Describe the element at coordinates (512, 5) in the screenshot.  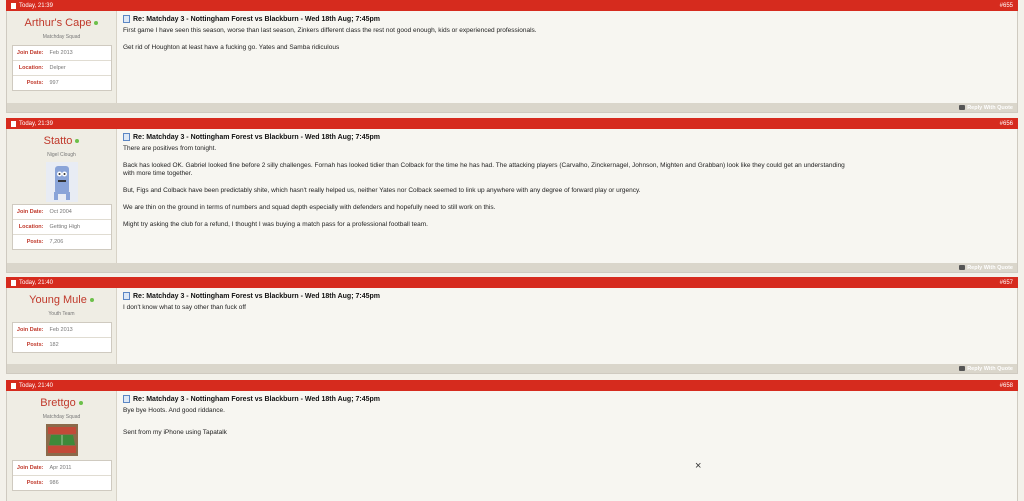
I see `post-header: Today, 21:39 #655` at that location.